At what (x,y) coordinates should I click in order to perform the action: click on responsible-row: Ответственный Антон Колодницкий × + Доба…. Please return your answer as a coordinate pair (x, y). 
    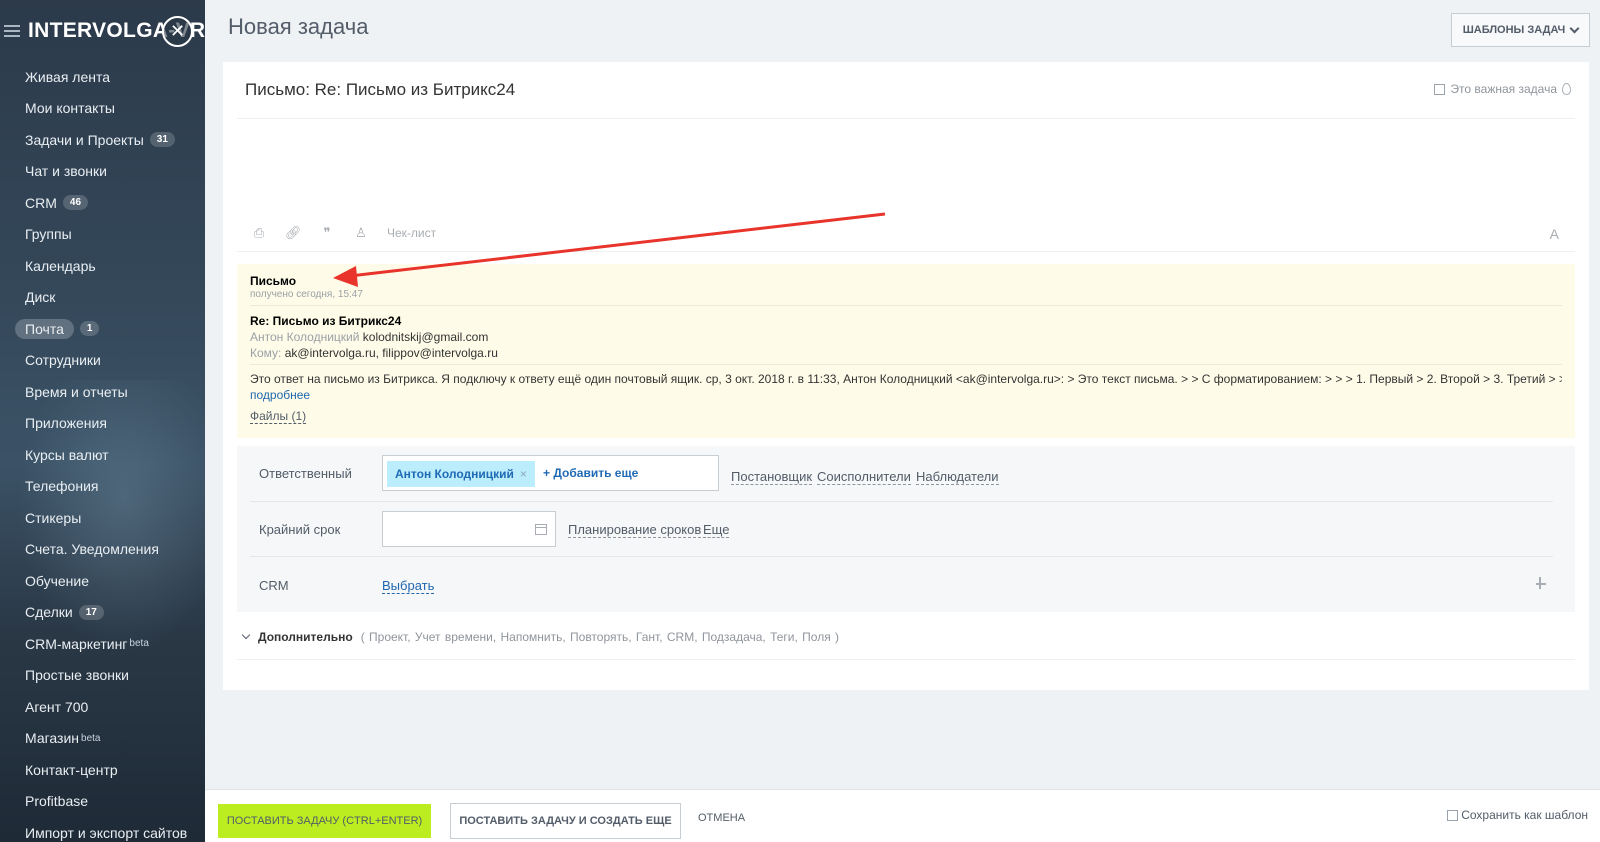
    Looking at the image, I should click on (906, 473).